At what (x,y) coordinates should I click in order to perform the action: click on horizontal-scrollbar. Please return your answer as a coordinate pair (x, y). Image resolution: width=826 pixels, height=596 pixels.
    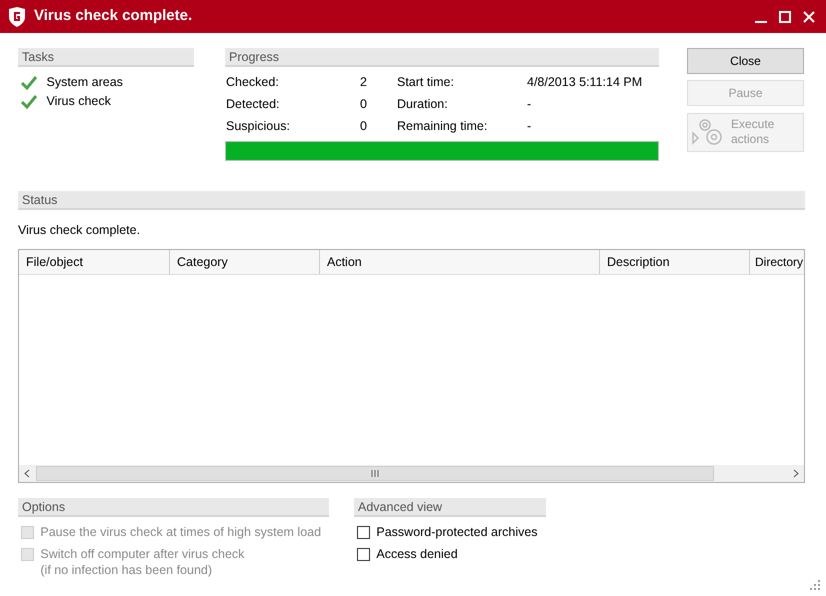
    Looking at the image, I should click on (411, 473).